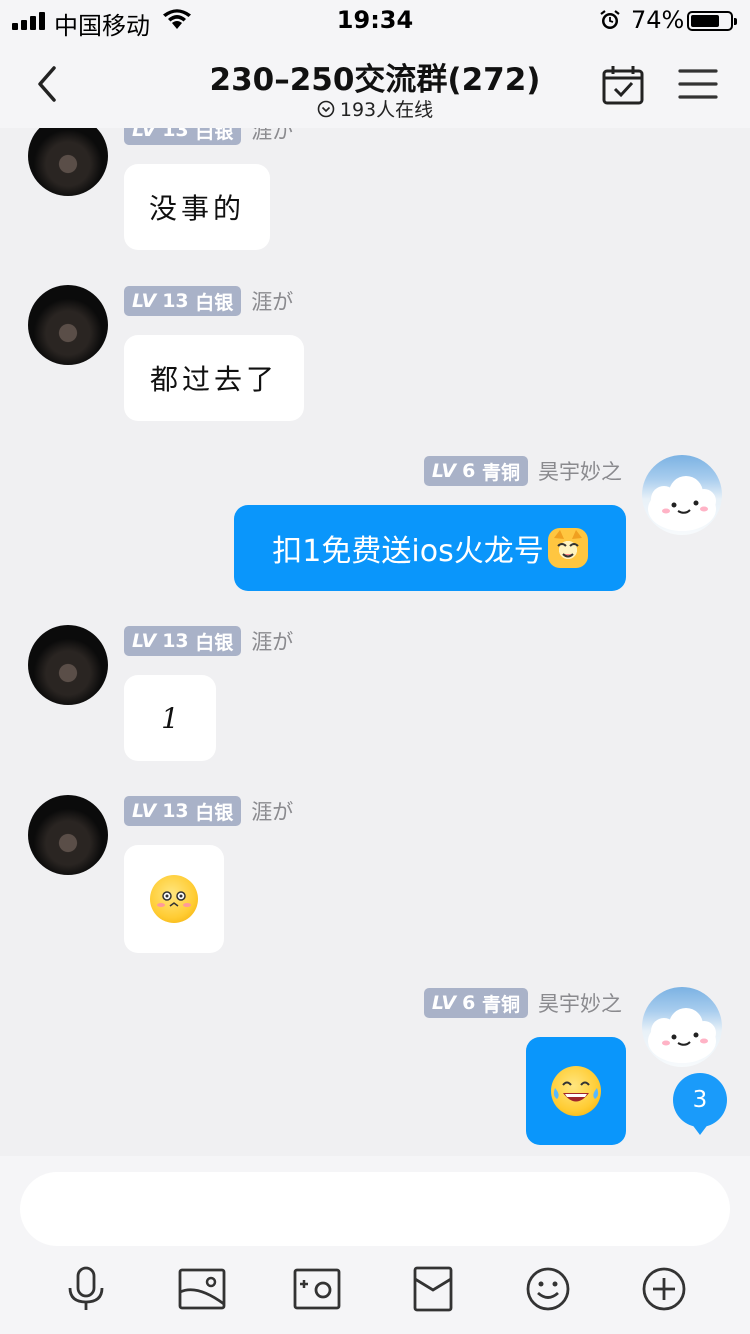 The image size is (750, 1334). I want to click on input-panel, so click(375, 1245).